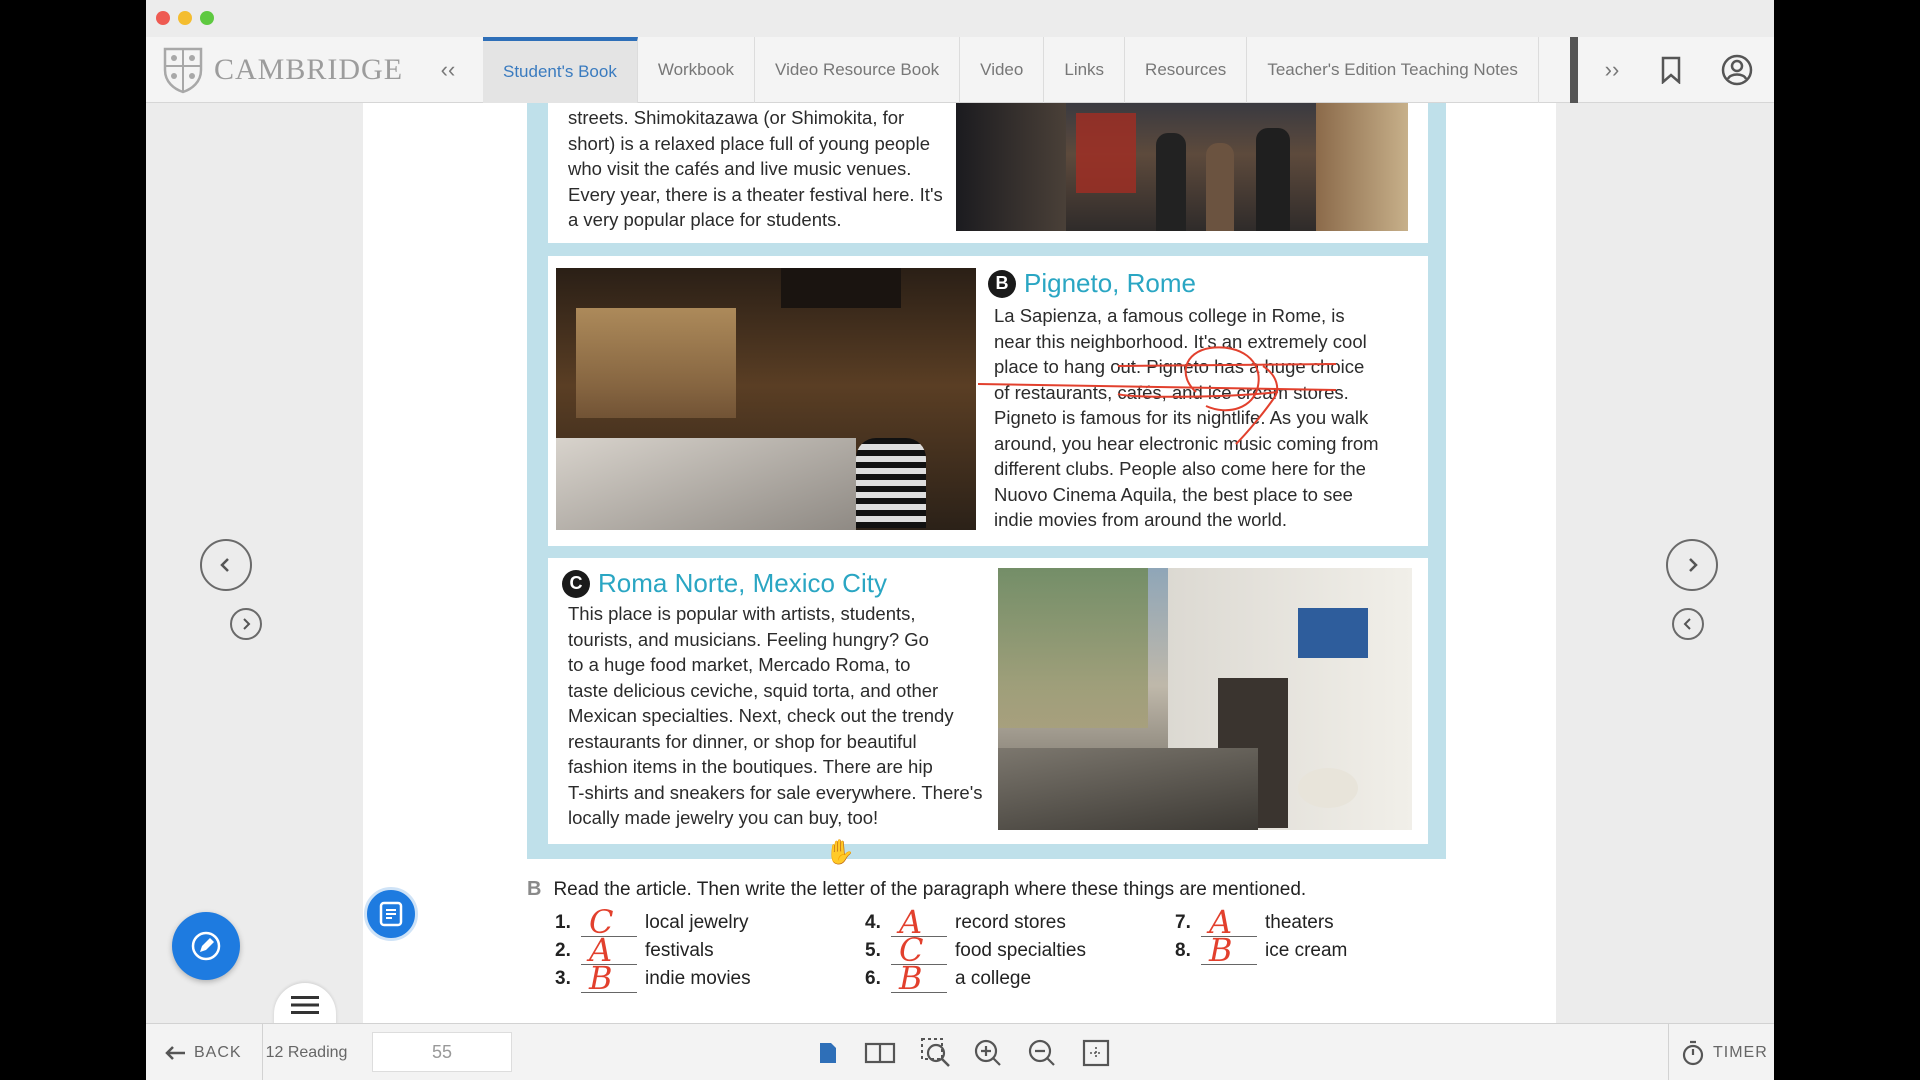 The height and width of the screenshot is (1080, 1920). What do you see at coordinates (840, 852) in the screenshot?
I see `pan-cursor: ✋` at bounding box center [840, 852].